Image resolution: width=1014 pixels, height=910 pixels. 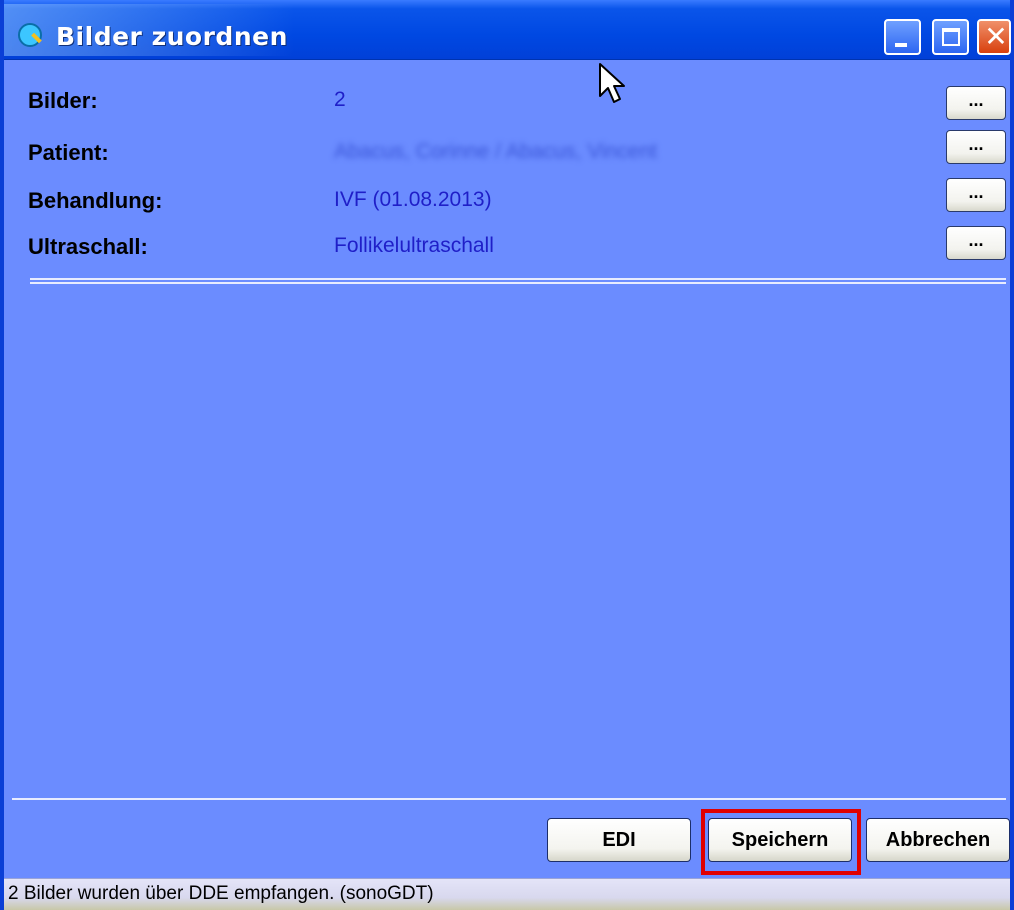 What do you see at coordinates (30, 35) in the screenshot?
I see `app-icon` at bounding box center [30, 35].